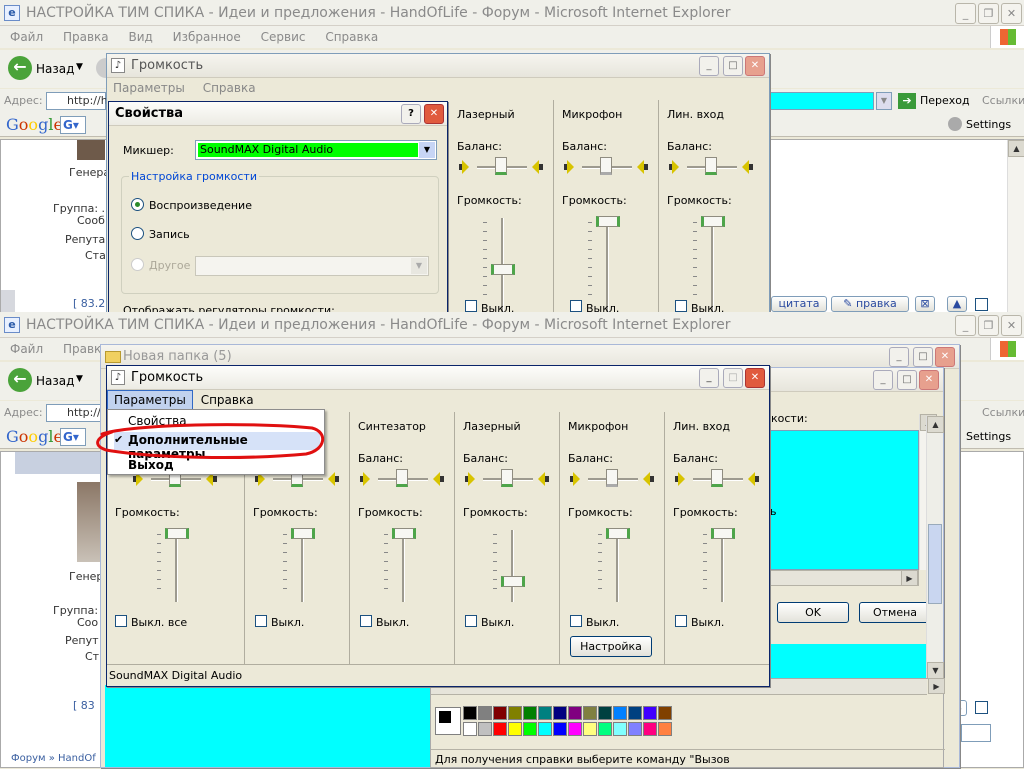 The width and height of the screenshot is (1024, 769). Describe the element at coordinates (945, 101) in the screenshot. I see `go-button-label: Переход` at that location.